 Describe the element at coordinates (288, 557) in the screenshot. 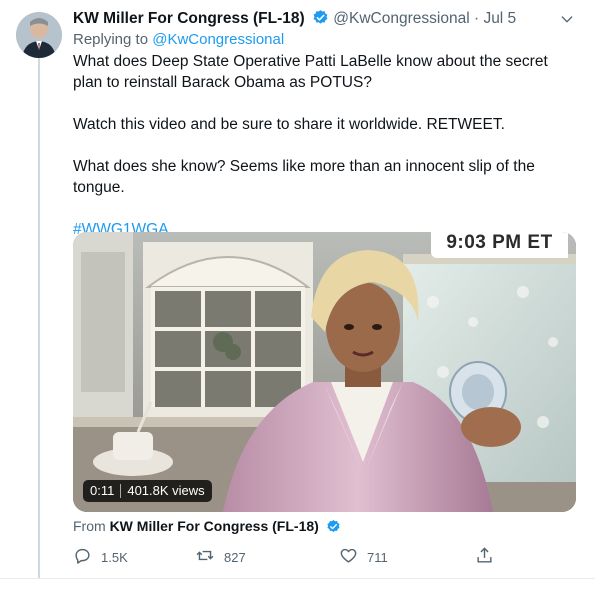

I see `tweet-action-bar: 1.5K 827 711` at that location.